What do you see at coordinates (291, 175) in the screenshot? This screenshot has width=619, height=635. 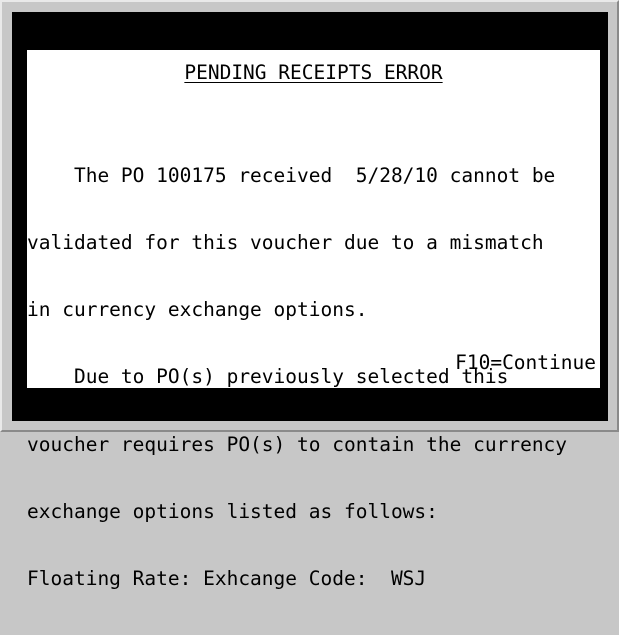 I see `message-line: The PO 100175 received 5/28/10 cannot be` at bounding box center [291, 175].